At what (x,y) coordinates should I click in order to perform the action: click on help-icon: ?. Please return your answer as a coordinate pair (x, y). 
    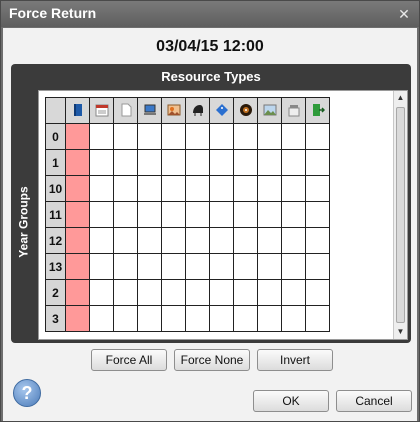
    Looking at the image, I should click on (27, 393).